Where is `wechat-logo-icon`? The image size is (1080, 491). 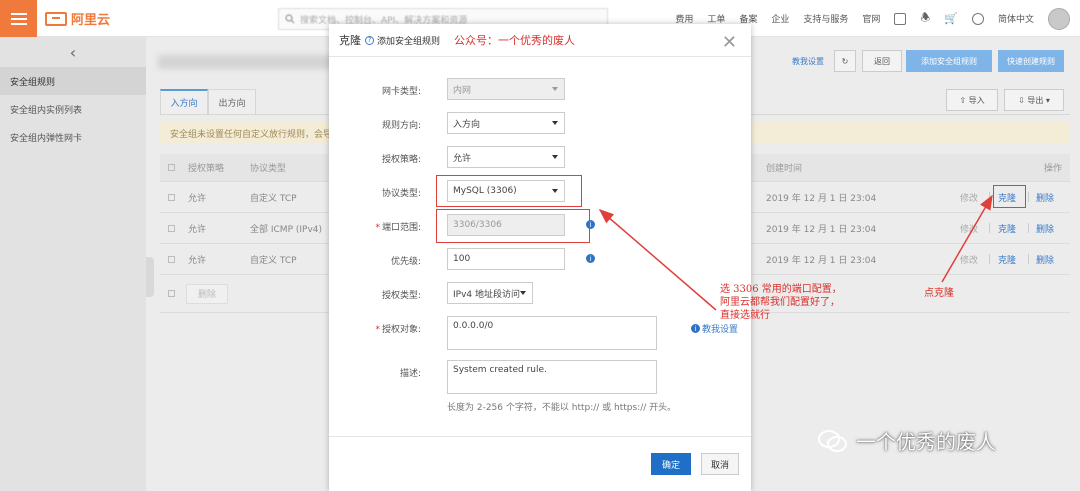 wechat-logo-icon is located at coordinates (832, 440).